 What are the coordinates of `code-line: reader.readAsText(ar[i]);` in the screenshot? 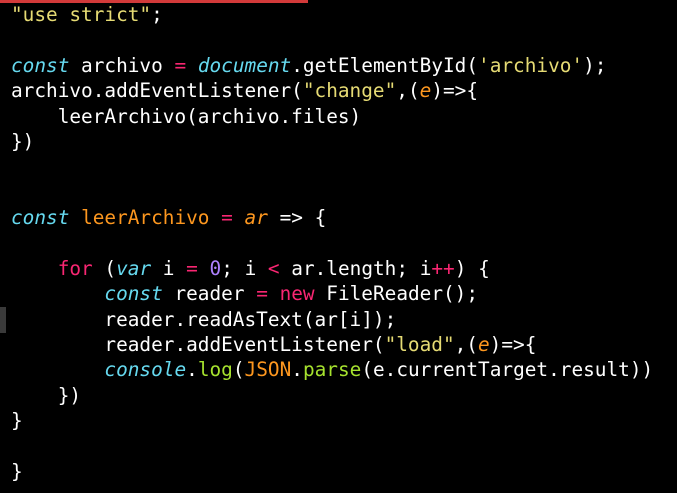 It's located at (332, 319).